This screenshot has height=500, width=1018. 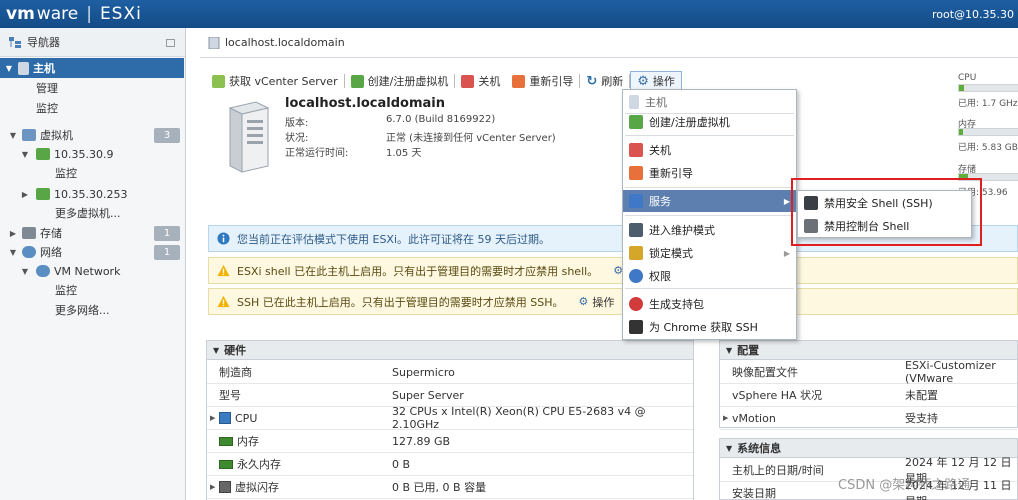 I want to click on menu-item-chrome-ssh: 为 Chrome 获取 SSH, so click(x=709, y=327).